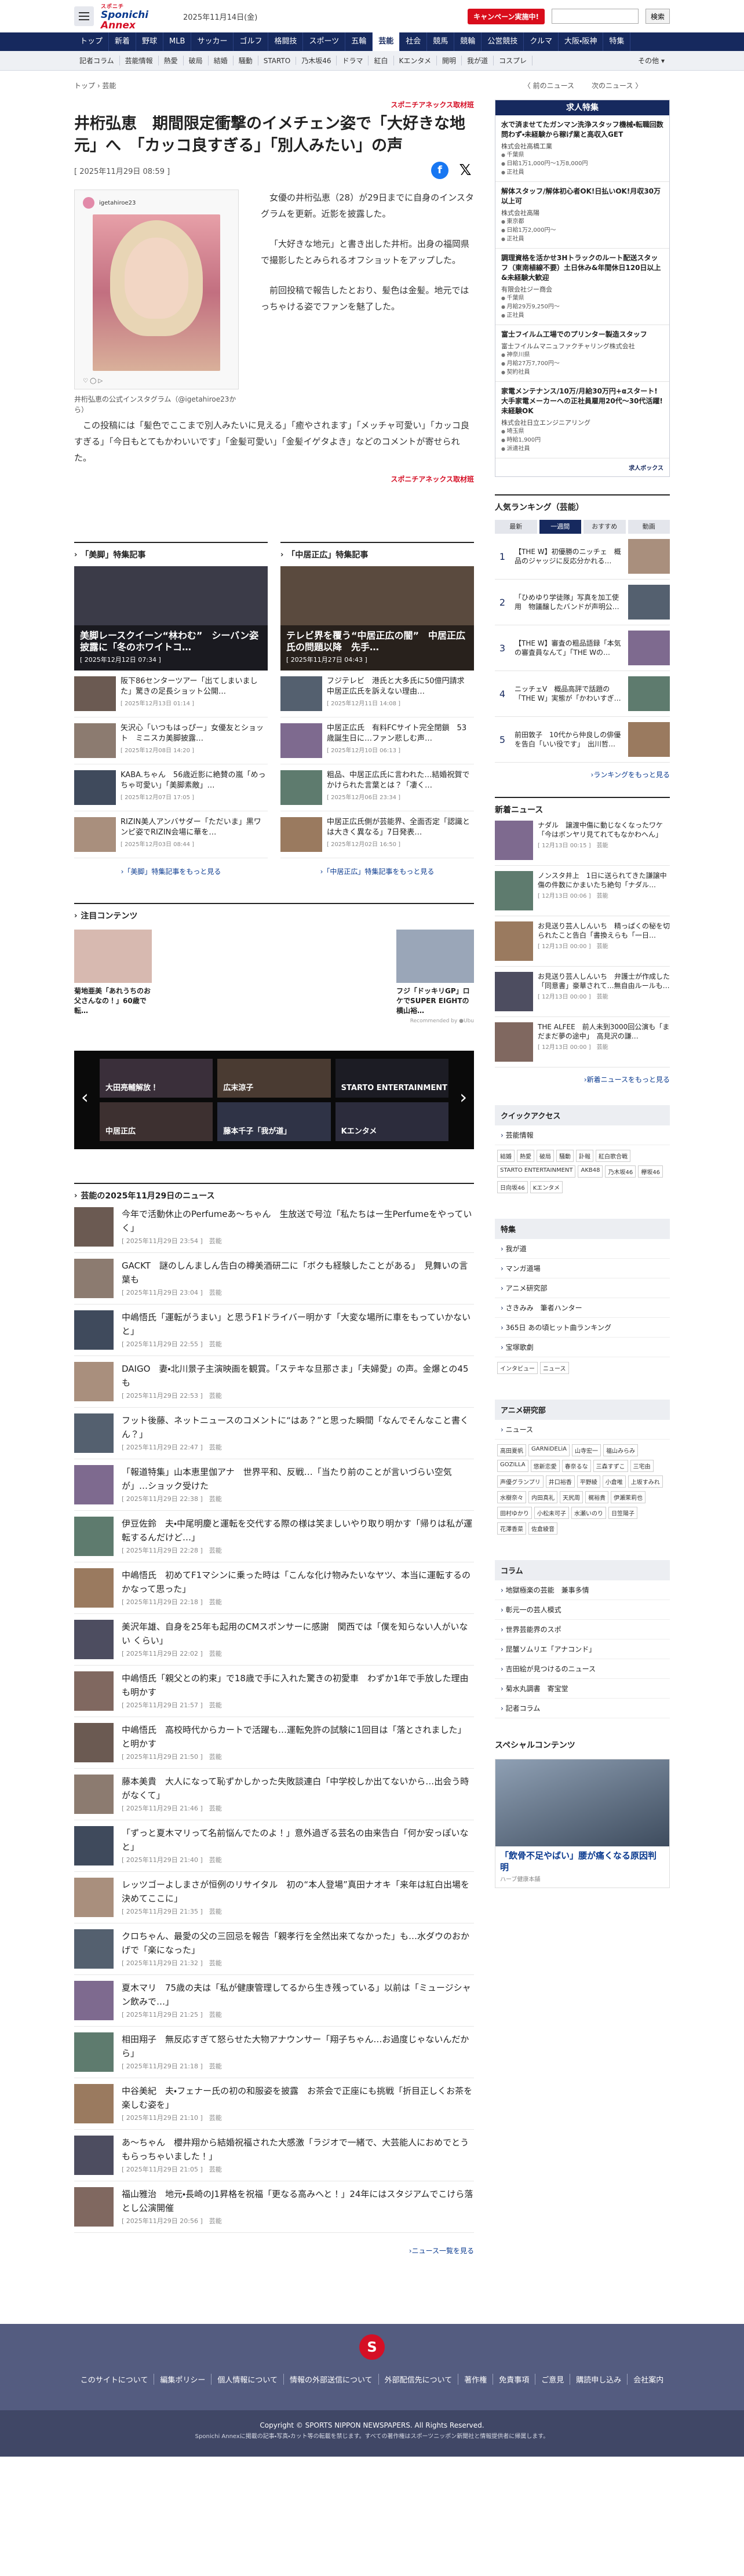 The height and width of the screenshot is (2576, 744). What do you see at coordinates (620, 1171) in the screenshot?
I see `quick-access-tag: 乃木坂46` at bounding box center [620, 1171].